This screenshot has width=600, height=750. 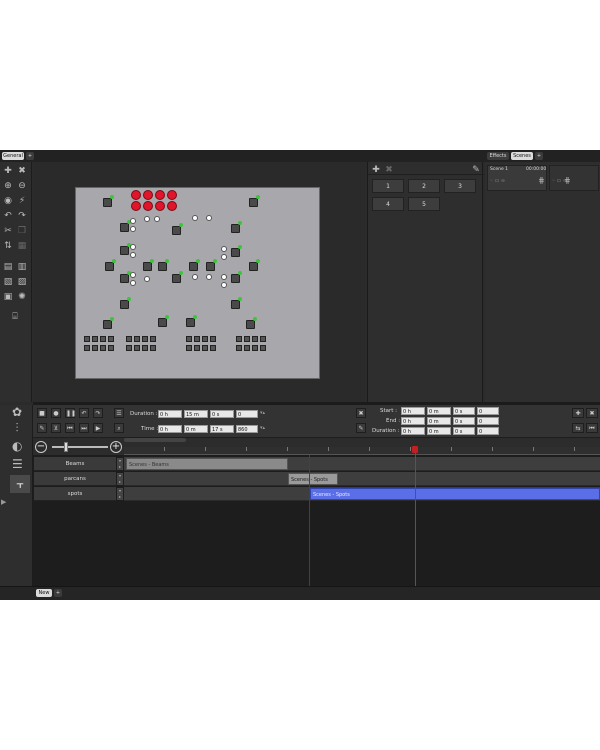 What do you see at coordinates (439, 431) in the screenshot?
I see `range-duration-minutes: 0 m` at bounding box center [439, 431].